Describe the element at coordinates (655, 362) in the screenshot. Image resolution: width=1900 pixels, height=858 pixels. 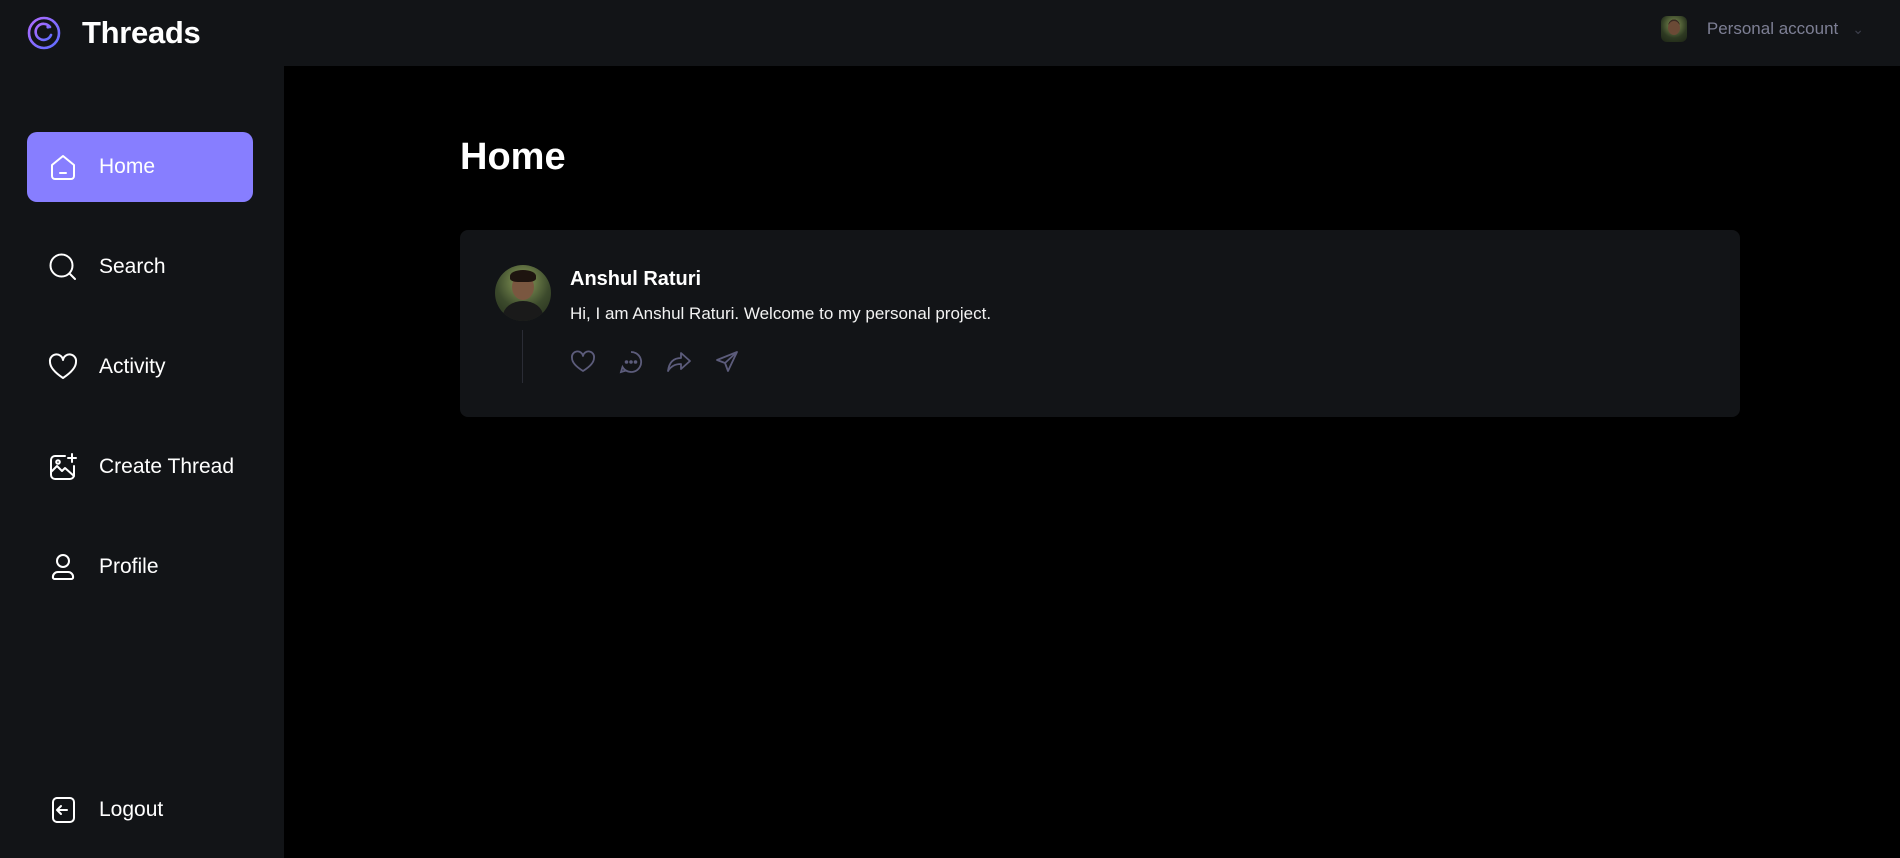
I see `thread-actions` at that location.